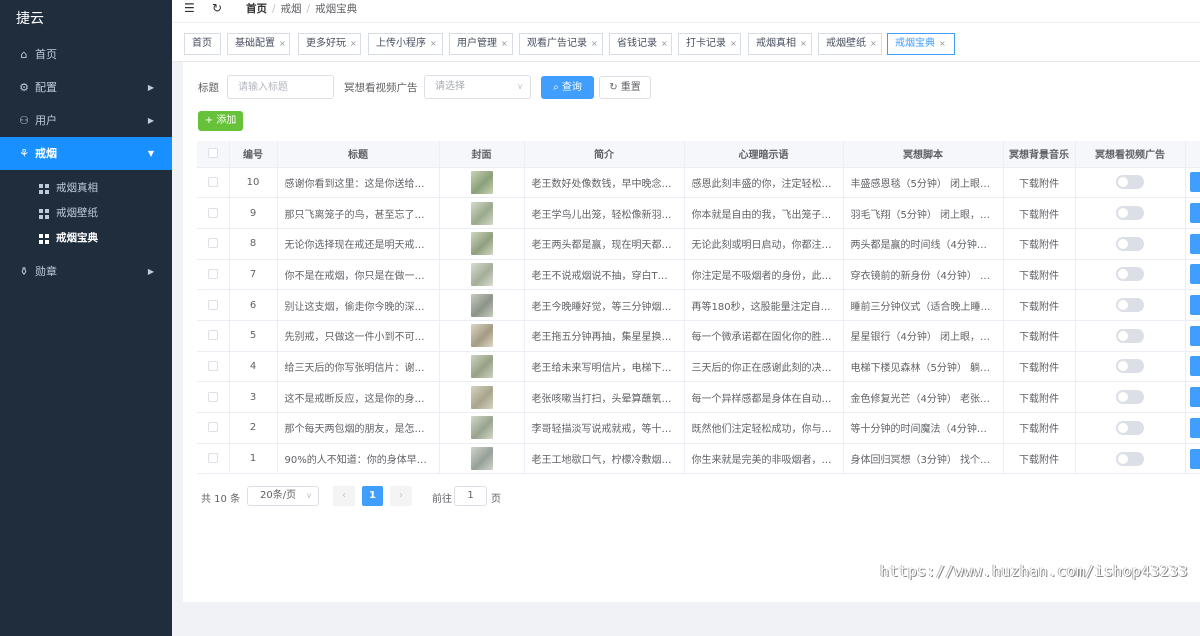  I want to click on tag-upload-miniprogram: 上传小程序 ×, so click(405, 44).